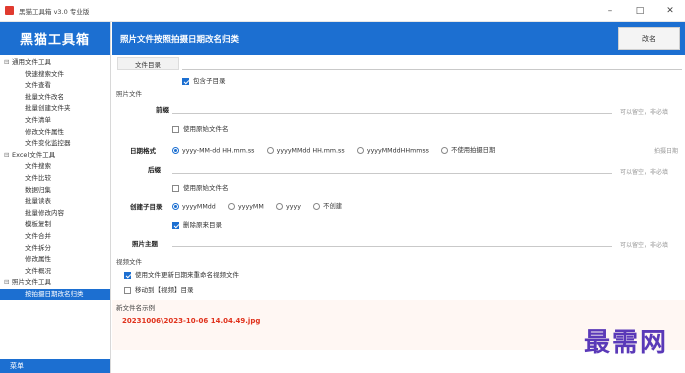 The image size is (685, 373). What do you see at coordinates (200, 128) in the screenshot?
I see `prefix-use-orig-checkbox: 使用原始文件名` at bounding box center [200, 128].